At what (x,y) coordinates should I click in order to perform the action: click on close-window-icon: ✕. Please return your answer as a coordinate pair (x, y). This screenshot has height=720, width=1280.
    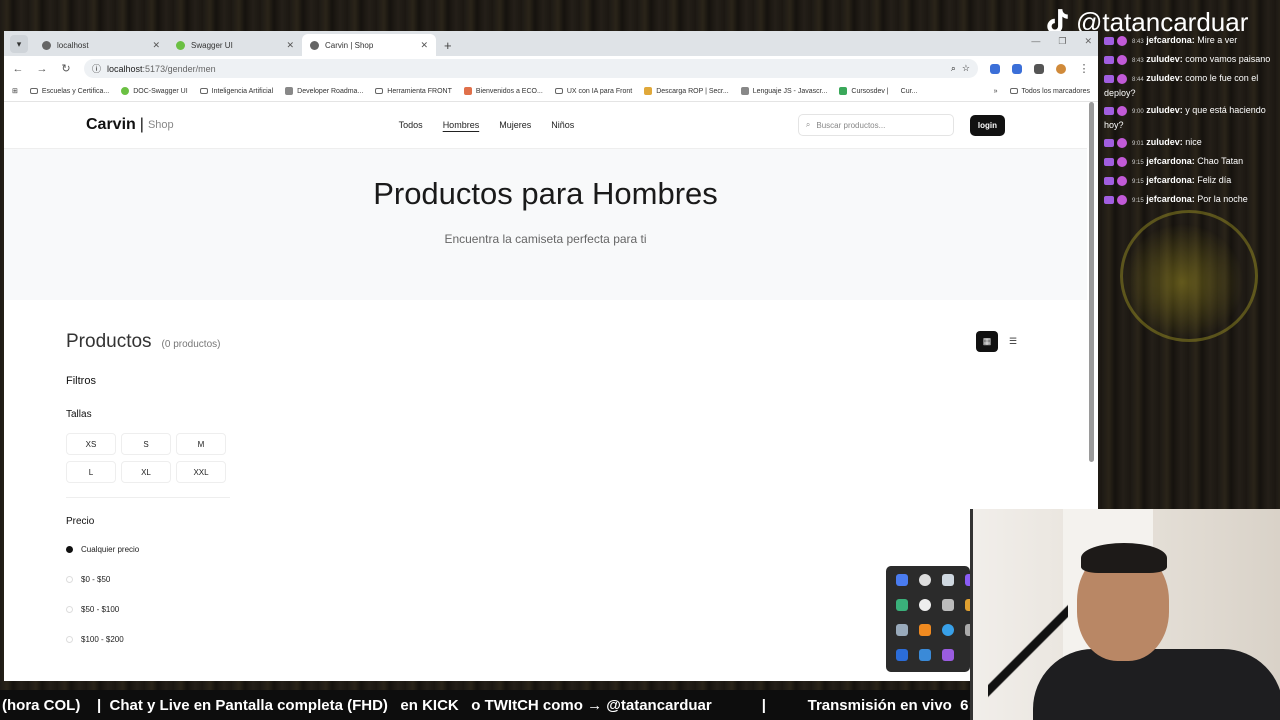
    Looking at the image, I should click on (1088, 41).